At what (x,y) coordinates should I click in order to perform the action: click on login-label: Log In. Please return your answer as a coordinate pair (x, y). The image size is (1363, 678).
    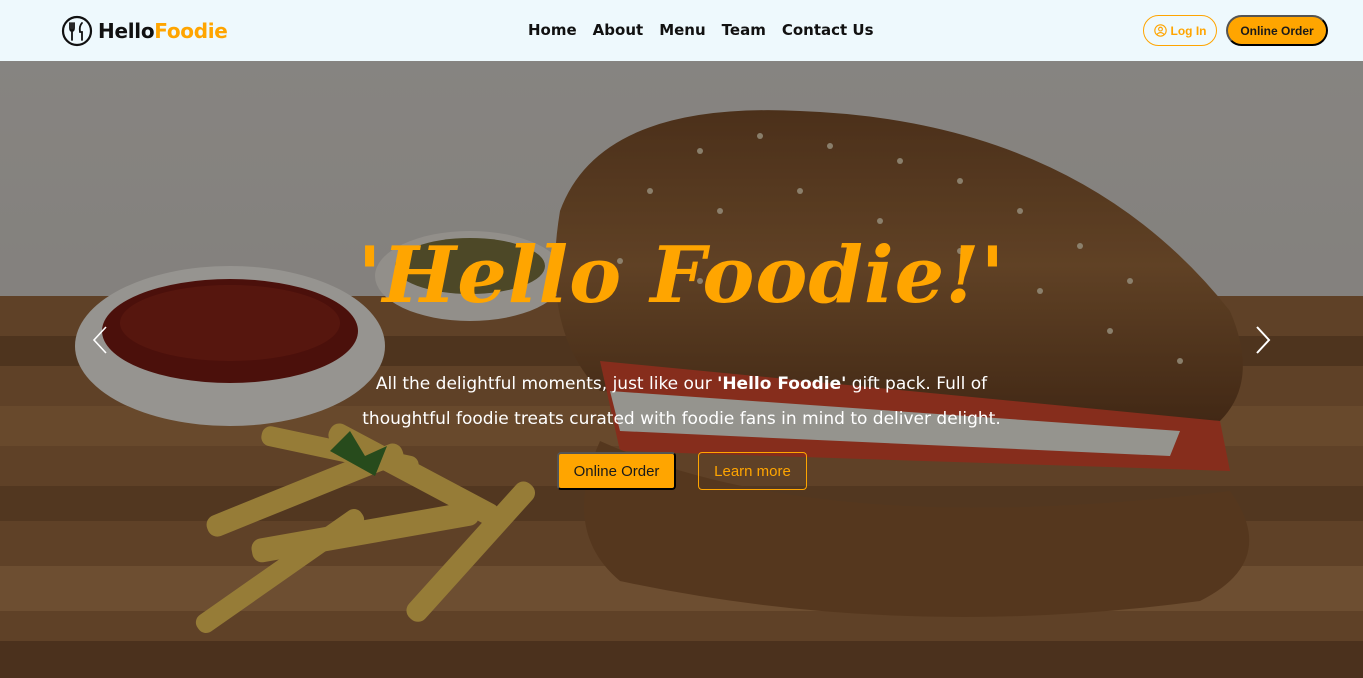
    Looking at the image, I should click on (1188, 30).